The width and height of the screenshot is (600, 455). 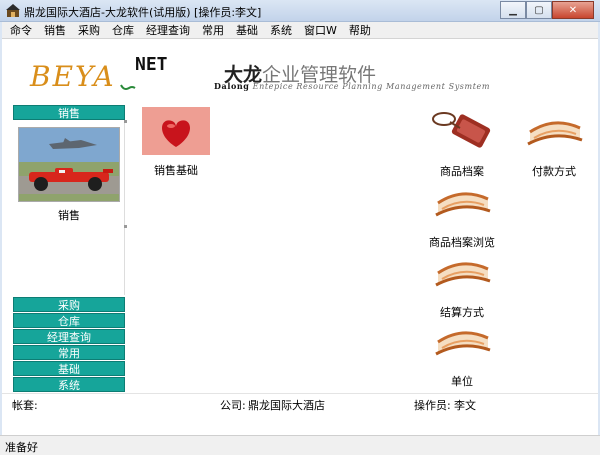 What do you see at coordinates (123, 30) in the screenshot?
I see `menu-warehouse: 仓库` at bounding box center [123, 30].